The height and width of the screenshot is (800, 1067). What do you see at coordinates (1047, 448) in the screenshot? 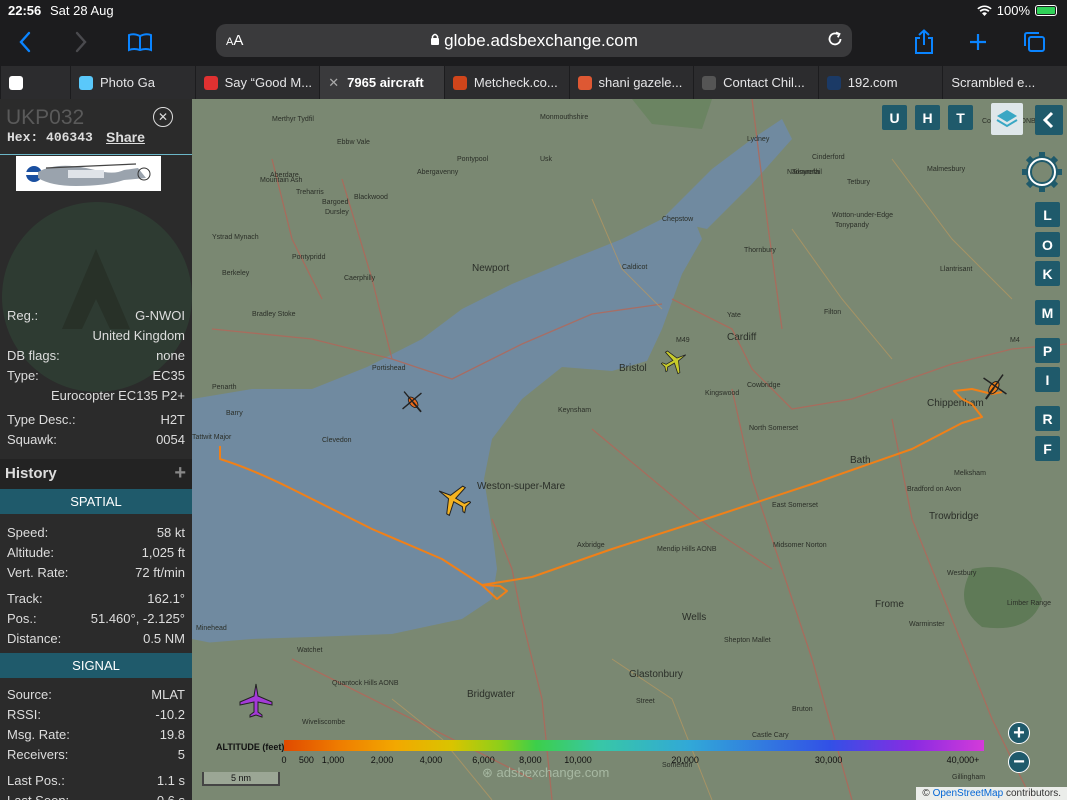
I see `map-toggle-f: F` at bounding box center [1047, 448].